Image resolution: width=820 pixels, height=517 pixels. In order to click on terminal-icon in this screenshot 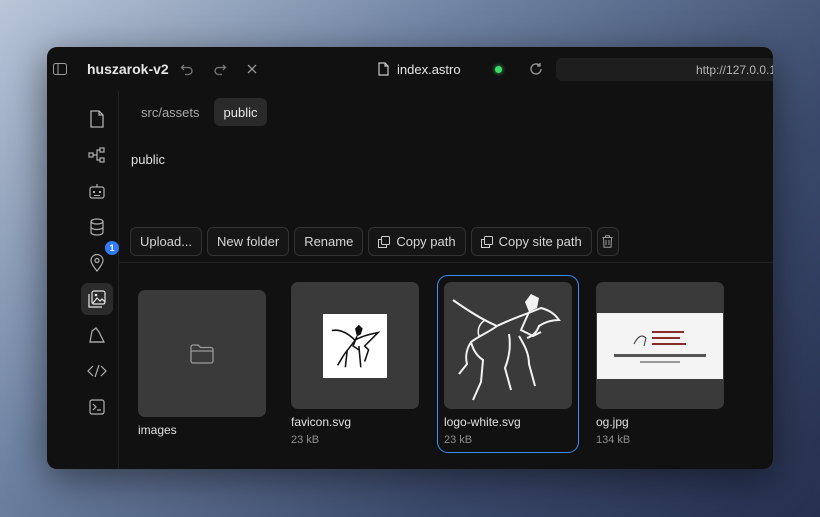, I will do `click(97, 407)`.